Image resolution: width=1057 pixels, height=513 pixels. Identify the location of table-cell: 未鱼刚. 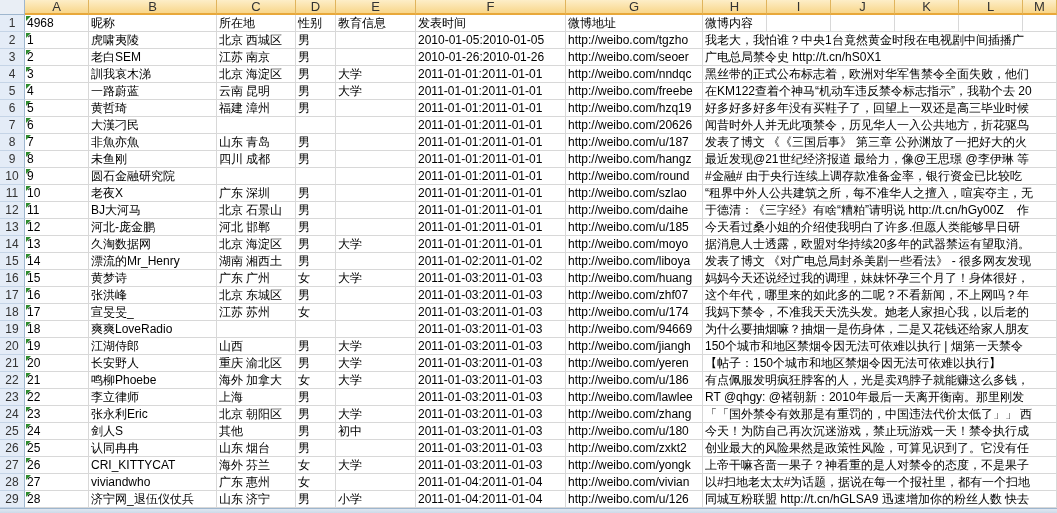
(153, 159).